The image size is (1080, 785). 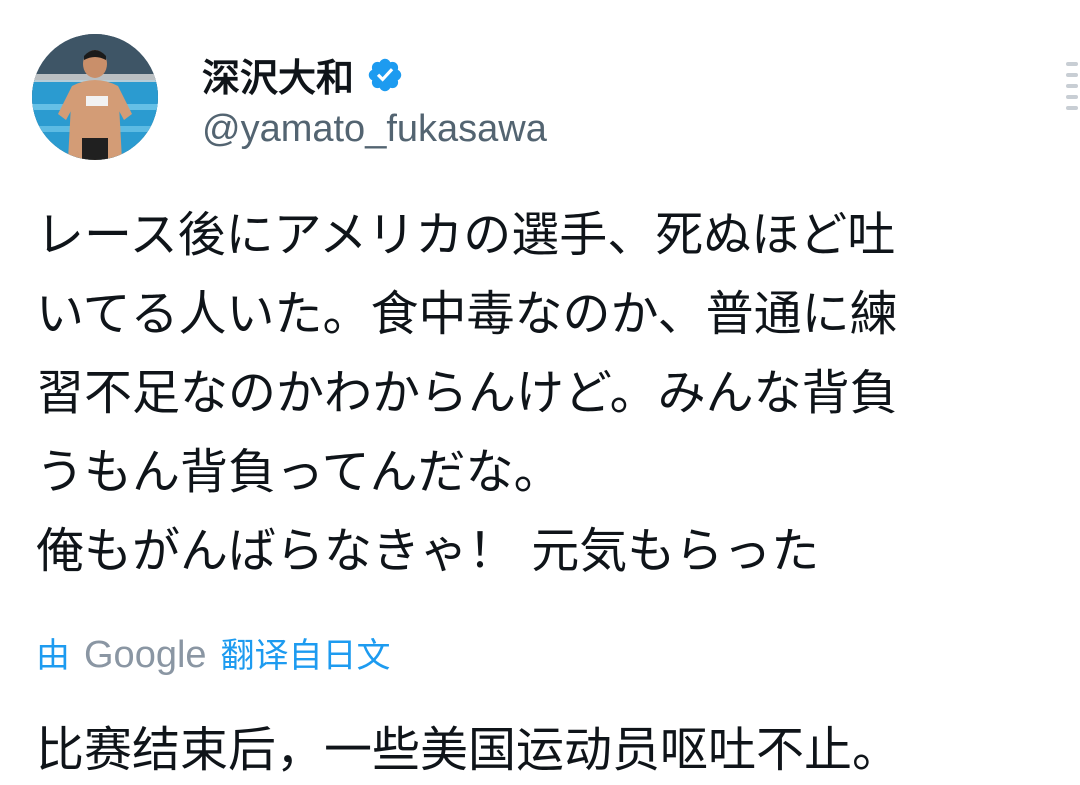 I want to click on translate-prefix: 由, so click(x=53, y=656).